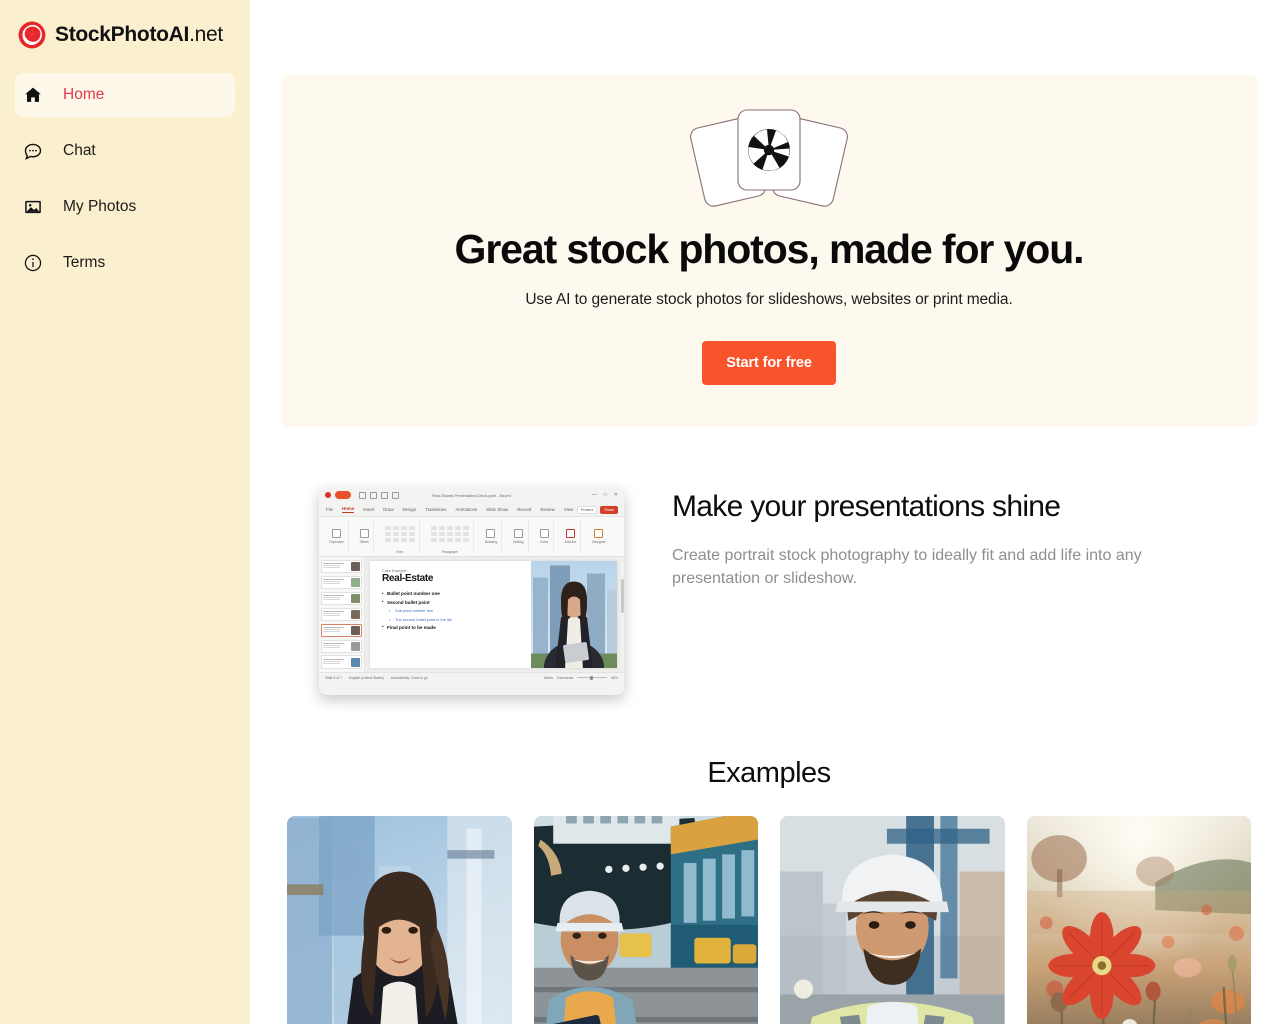 Image resolution: width=1280 pixels, height=1024 pixels. Describe the element at coordinates (388, 509) in the screenshot. I see `tab-draw: Draw` at that location.